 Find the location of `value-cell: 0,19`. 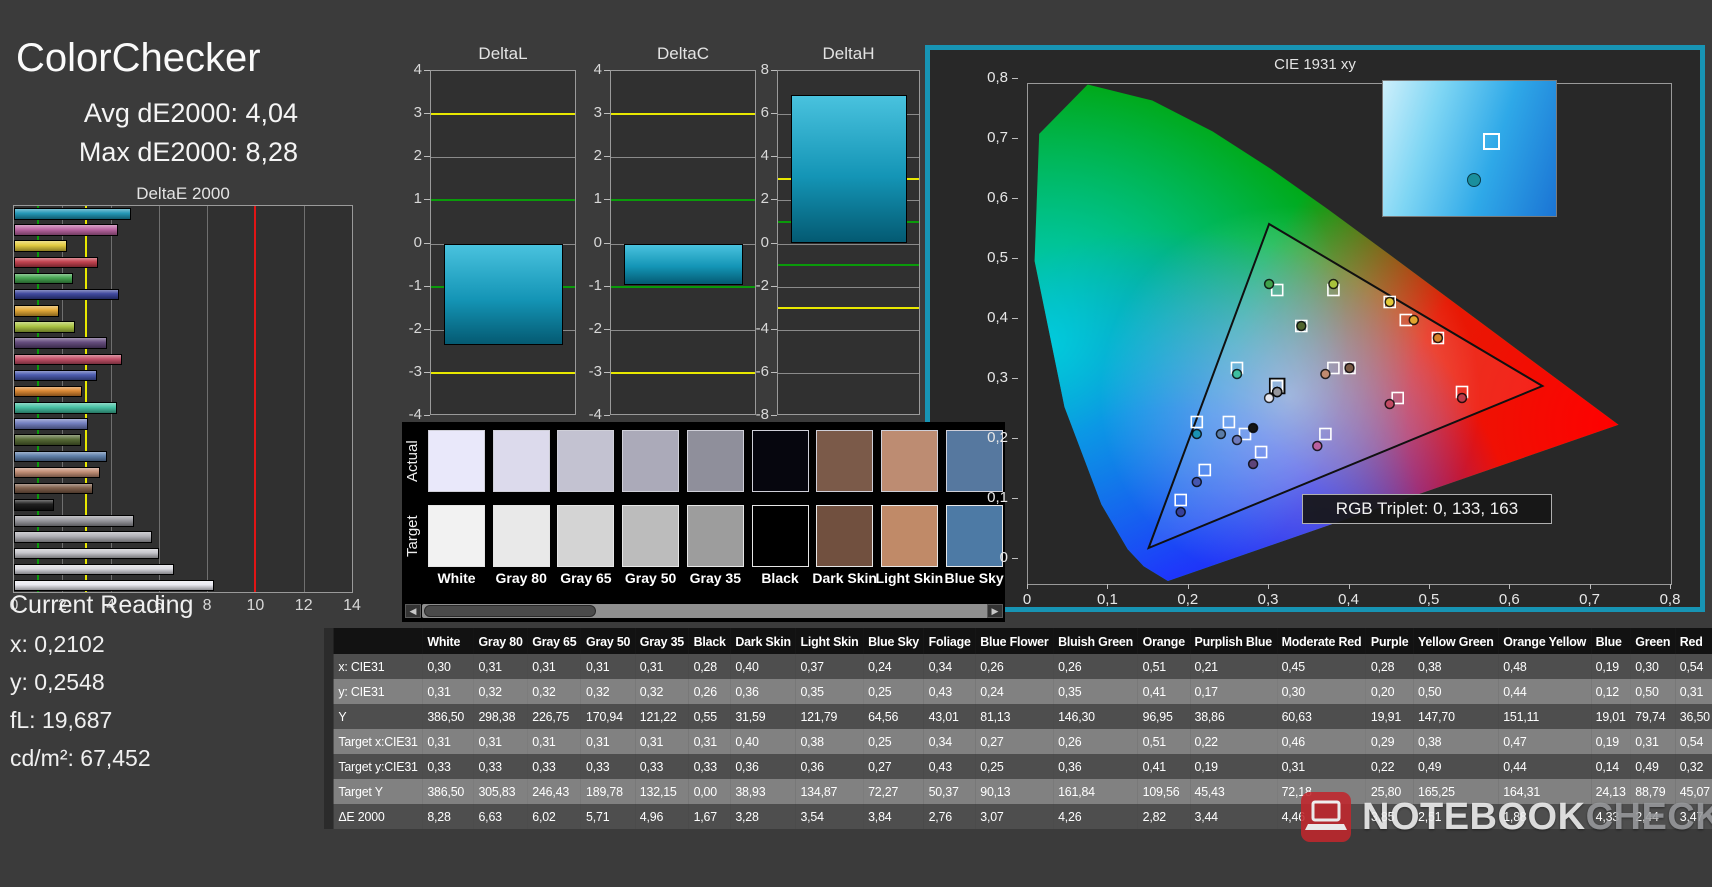

value-cell: 0,19 is located at coordinates (1233, 766).